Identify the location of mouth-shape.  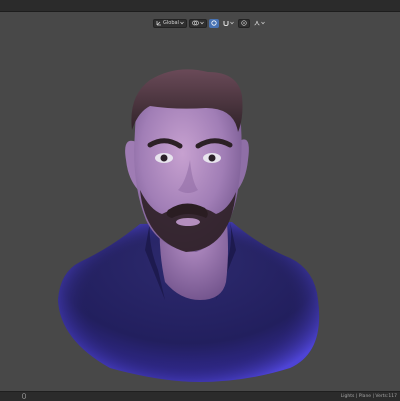
(188, 222).